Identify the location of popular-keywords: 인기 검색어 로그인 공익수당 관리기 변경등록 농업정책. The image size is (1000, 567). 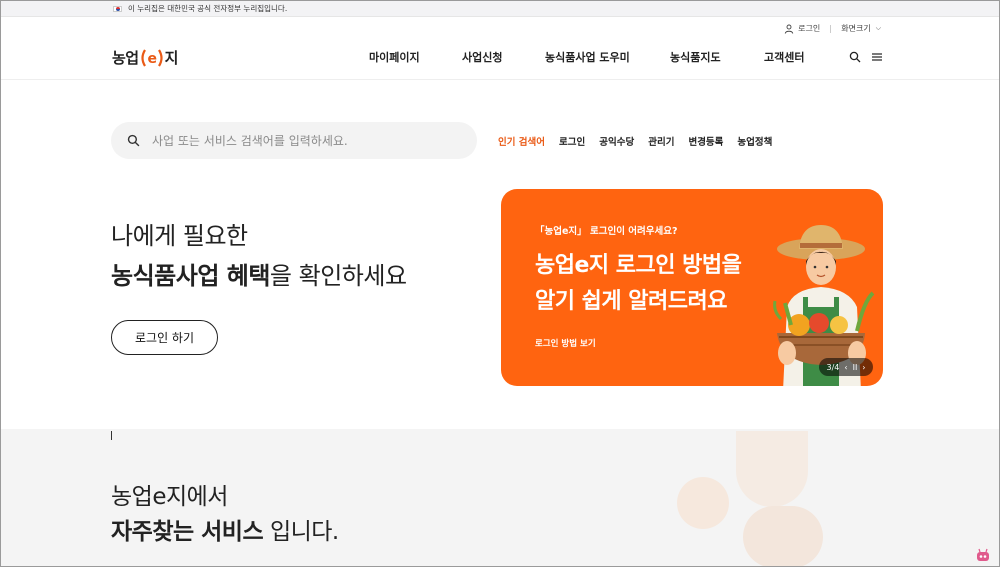
(635, 141).